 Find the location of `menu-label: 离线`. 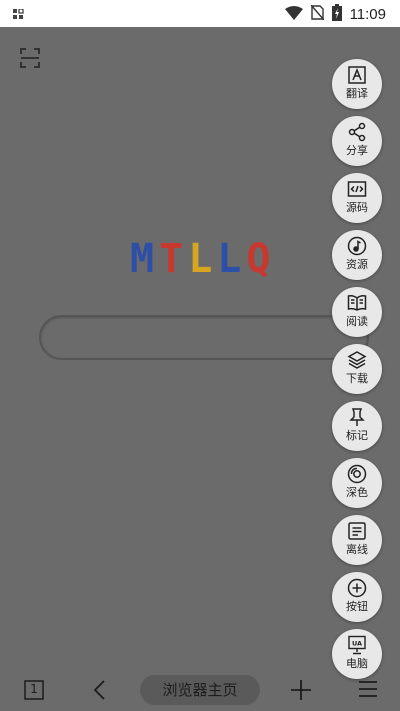

menu-label: 离线 is located at coordinates (357, 549).